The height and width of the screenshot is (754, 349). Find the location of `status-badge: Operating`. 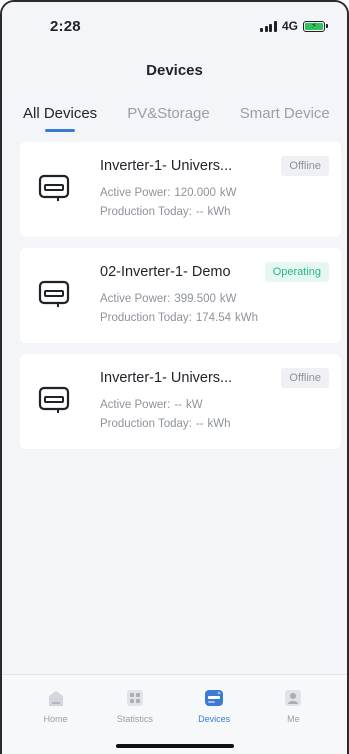

status-badge: Operating is located at coordinates (296, 272).